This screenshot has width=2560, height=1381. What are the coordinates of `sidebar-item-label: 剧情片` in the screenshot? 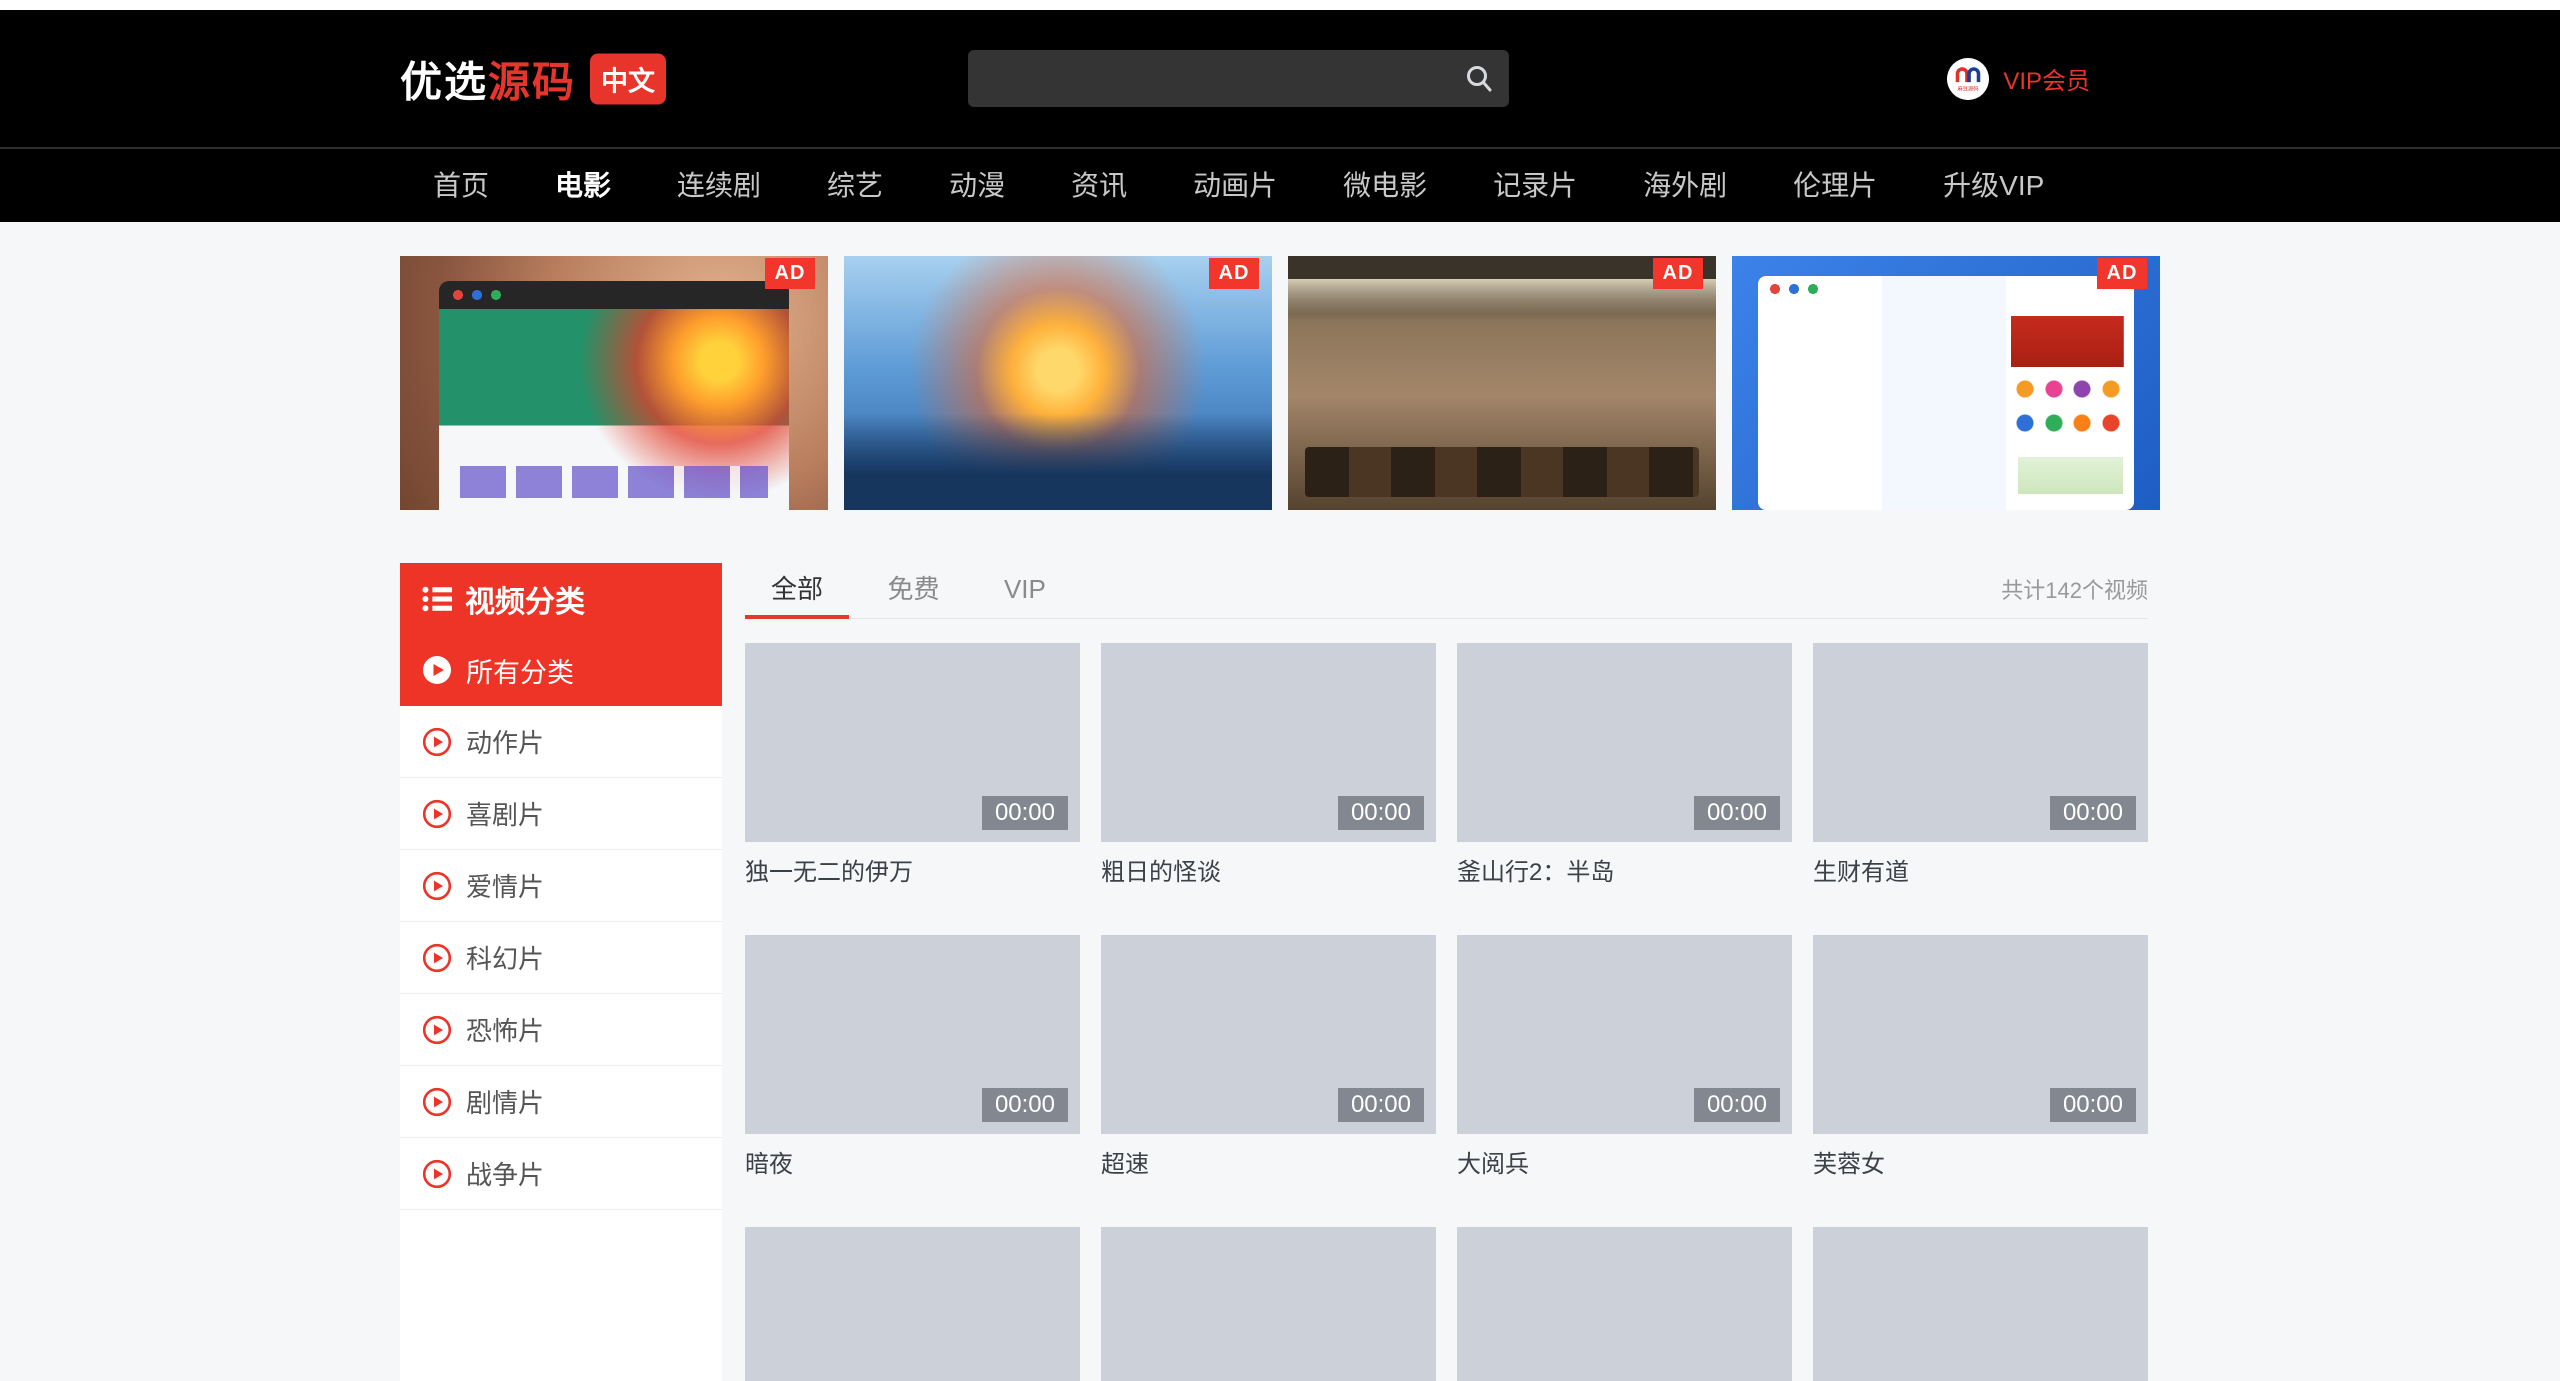 It's located at (505, 1103).